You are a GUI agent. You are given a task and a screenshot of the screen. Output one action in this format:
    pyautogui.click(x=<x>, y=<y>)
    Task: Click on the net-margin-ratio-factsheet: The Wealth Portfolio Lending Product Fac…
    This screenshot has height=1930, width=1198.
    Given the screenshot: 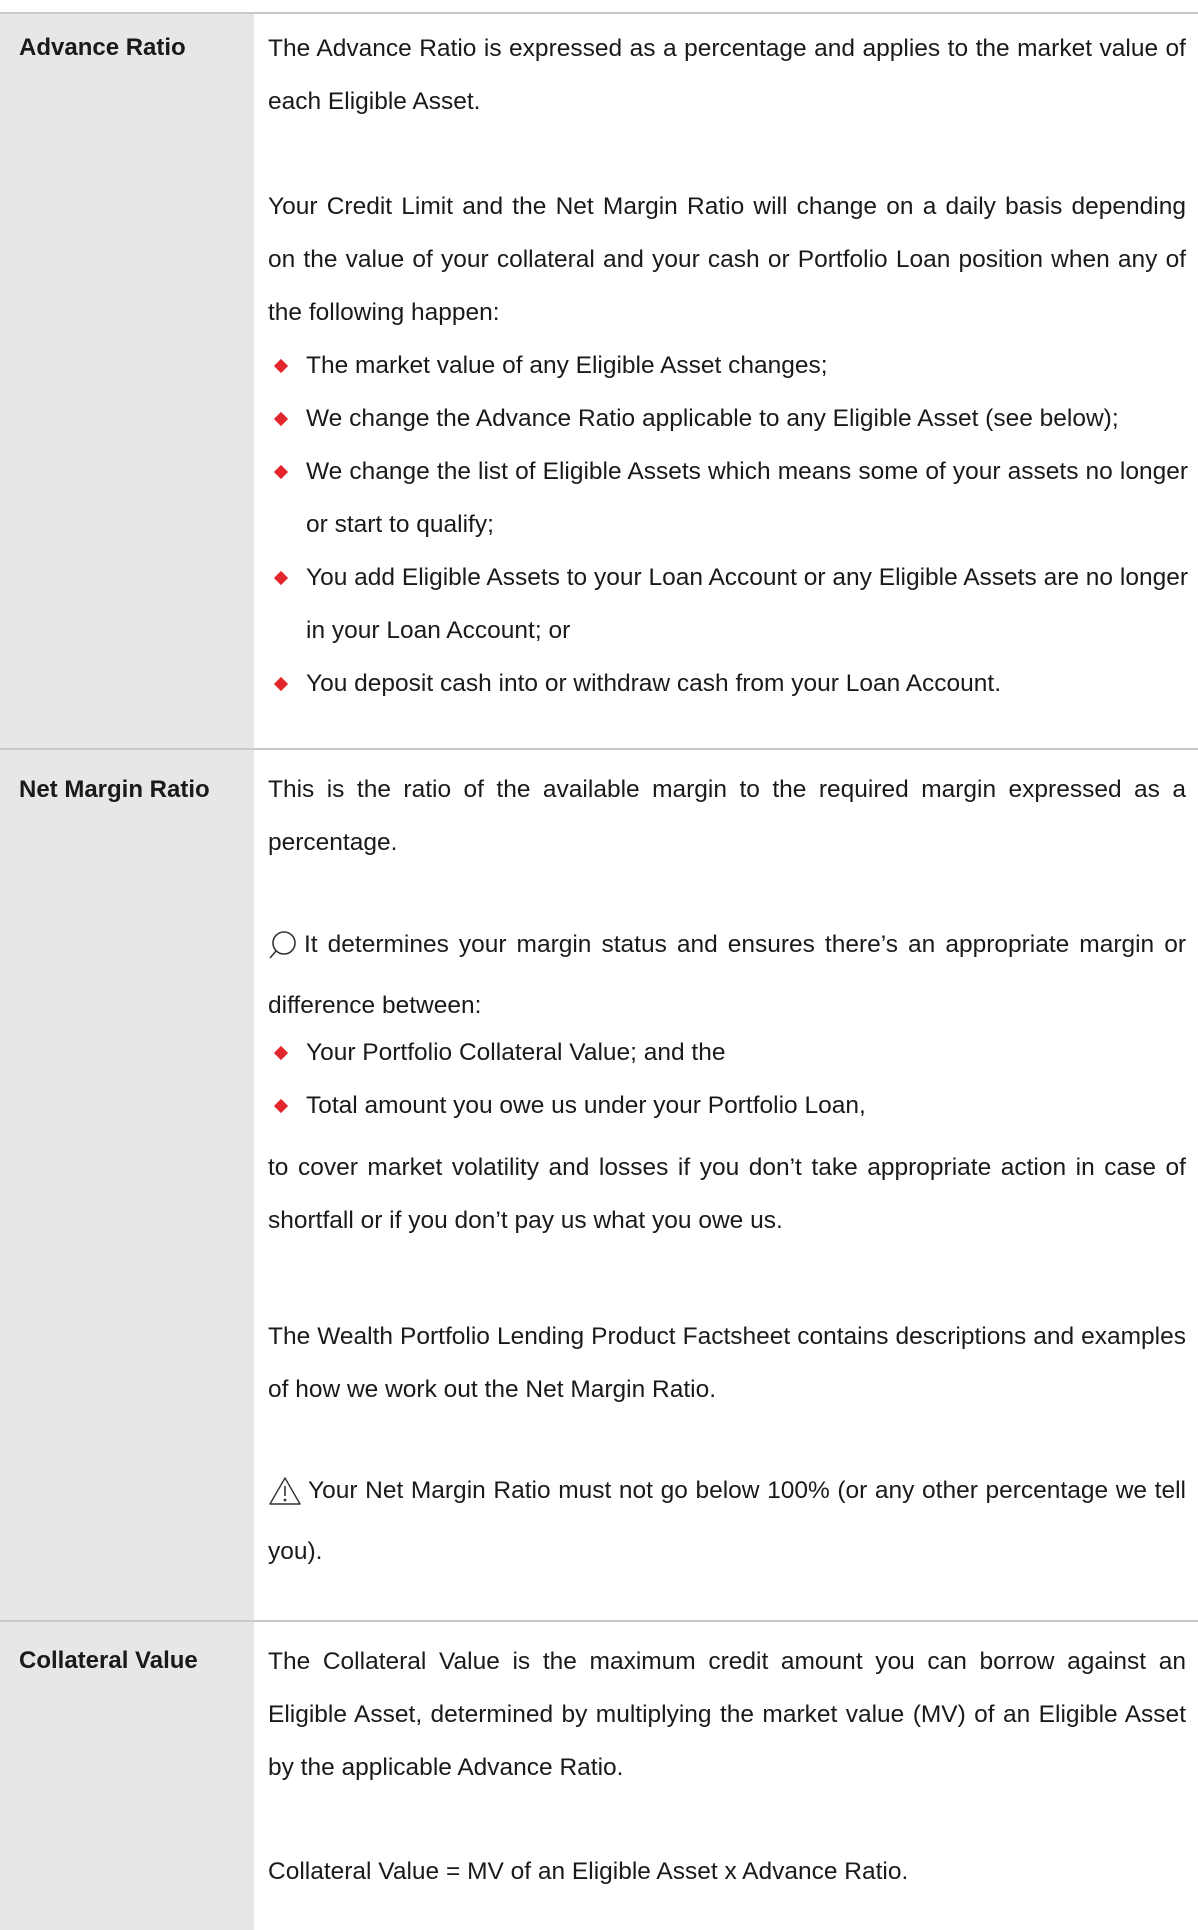 What is the action you would take?
    pyautogui.click(x=727, y=1363)
    